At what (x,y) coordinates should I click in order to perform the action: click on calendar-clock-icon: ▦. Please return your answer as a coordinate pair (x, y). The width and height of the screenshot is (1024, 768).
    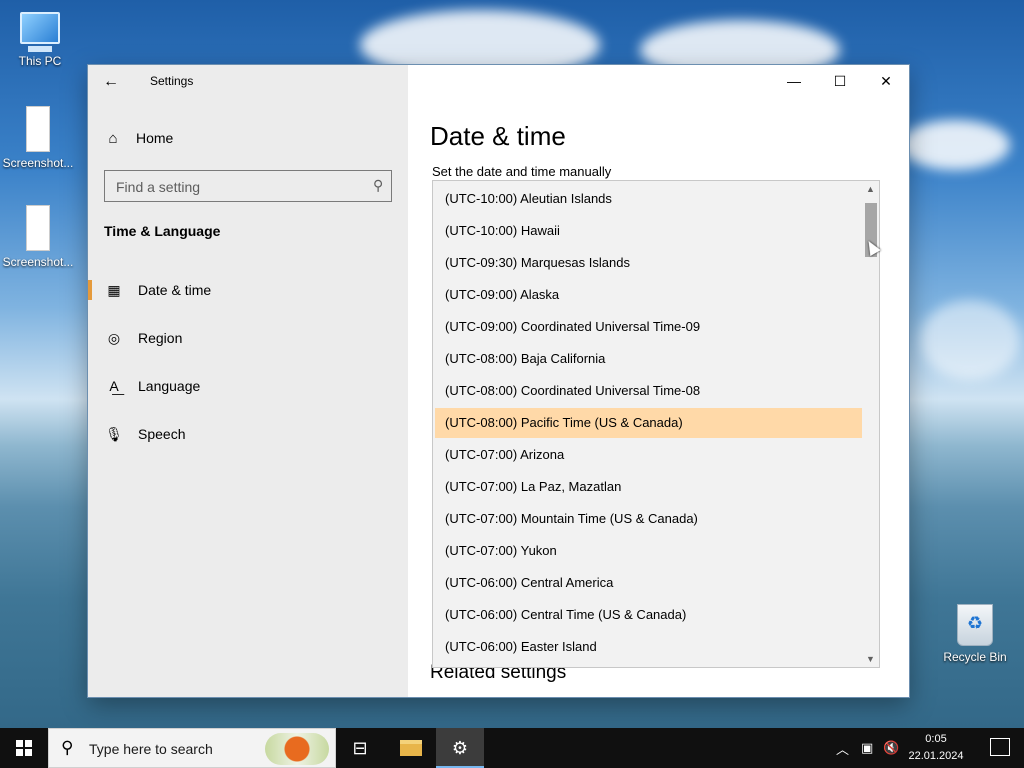
    Looking at the image, I should click on (114, 289).